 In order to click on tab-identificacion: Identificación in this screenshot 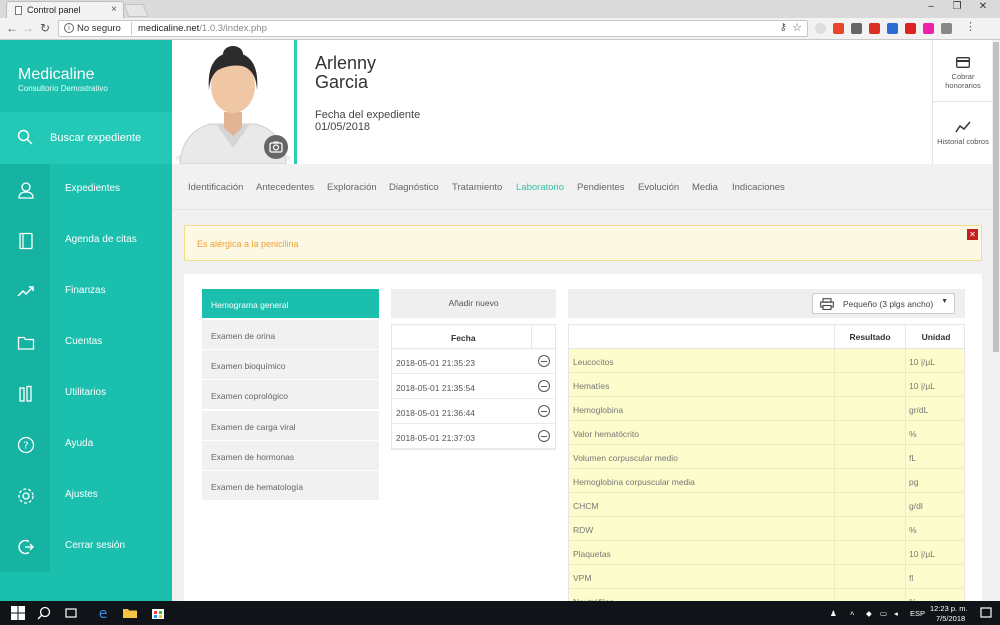, I will do `click(215, 187)`.